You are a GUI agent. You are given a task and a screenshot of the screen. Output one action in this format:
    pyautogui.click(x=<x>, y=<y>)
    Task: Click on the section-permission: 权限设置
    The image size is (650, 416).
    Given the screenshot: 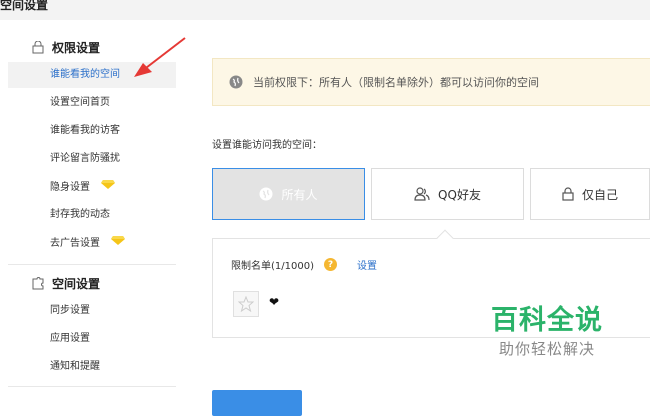 What is the action you would take?
    pyautogui.click(x=65, y=47)
    